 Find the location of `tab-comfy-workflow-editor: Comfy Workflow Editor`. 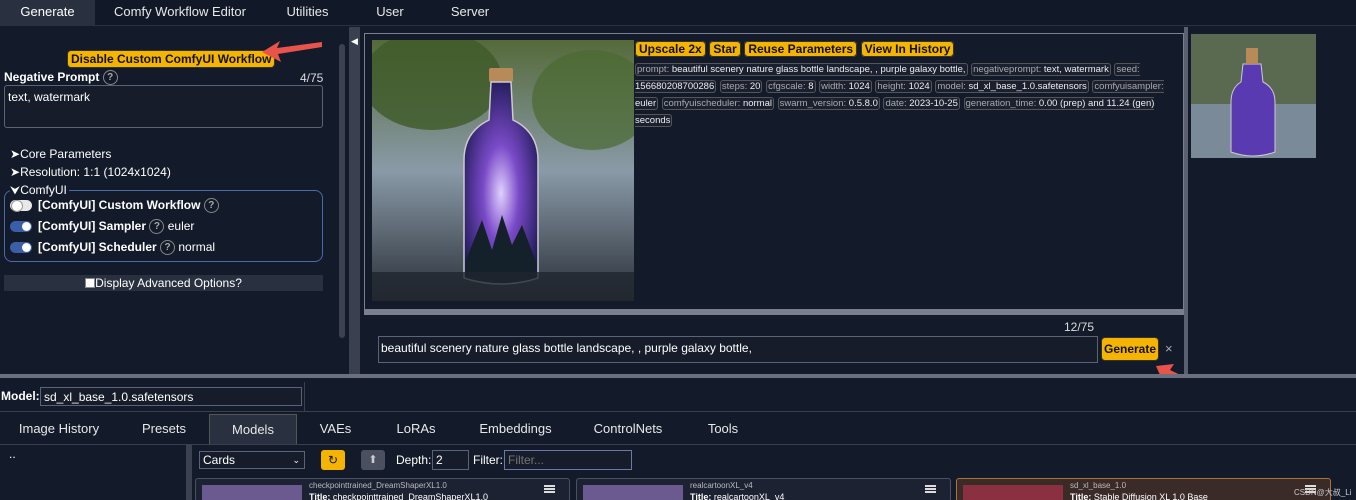

tab-comfy-workflow-editor: Comfy Workflow Editor is located at coordinates (180, 13).